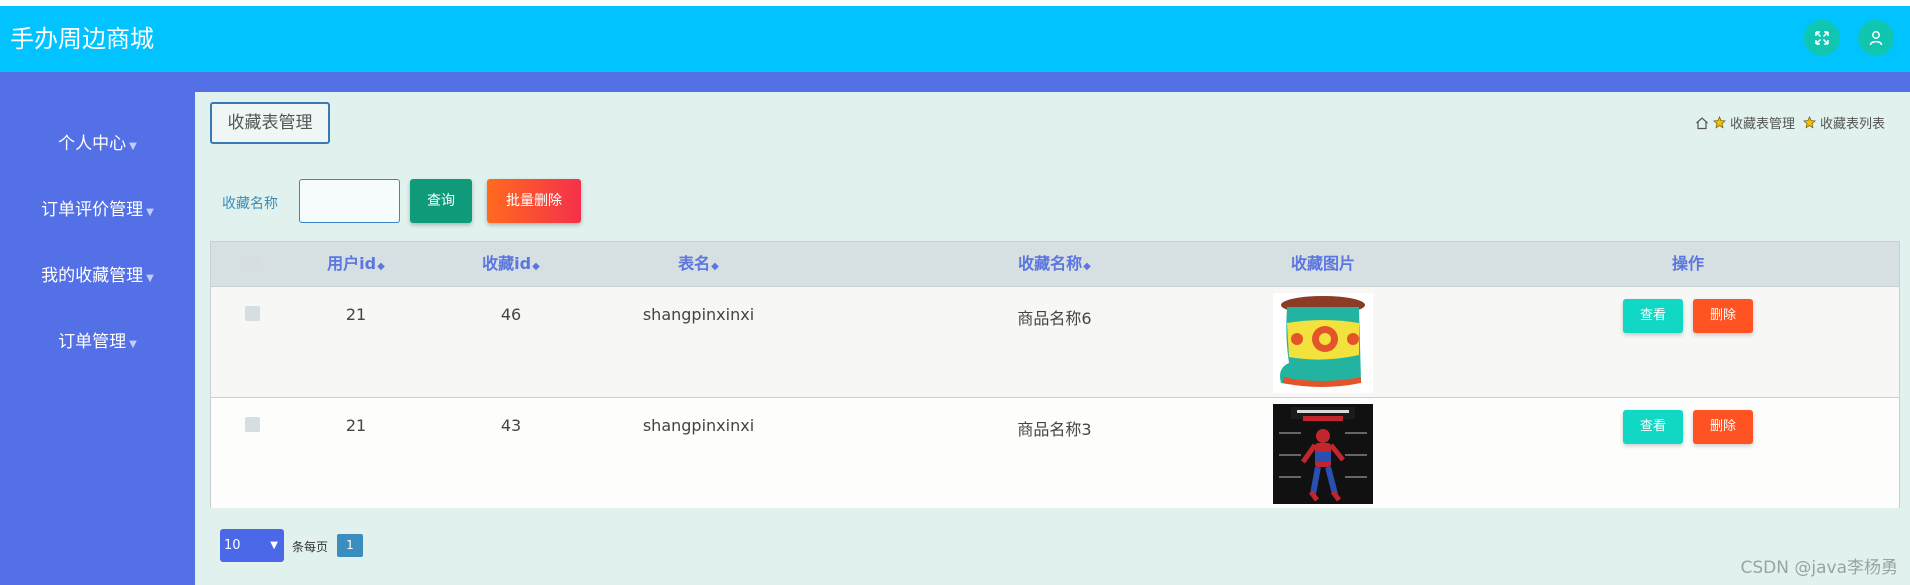 The image size is (1910, 585). I want to click on column-header-fav-id: 收藏id◆, so click(511, 265).